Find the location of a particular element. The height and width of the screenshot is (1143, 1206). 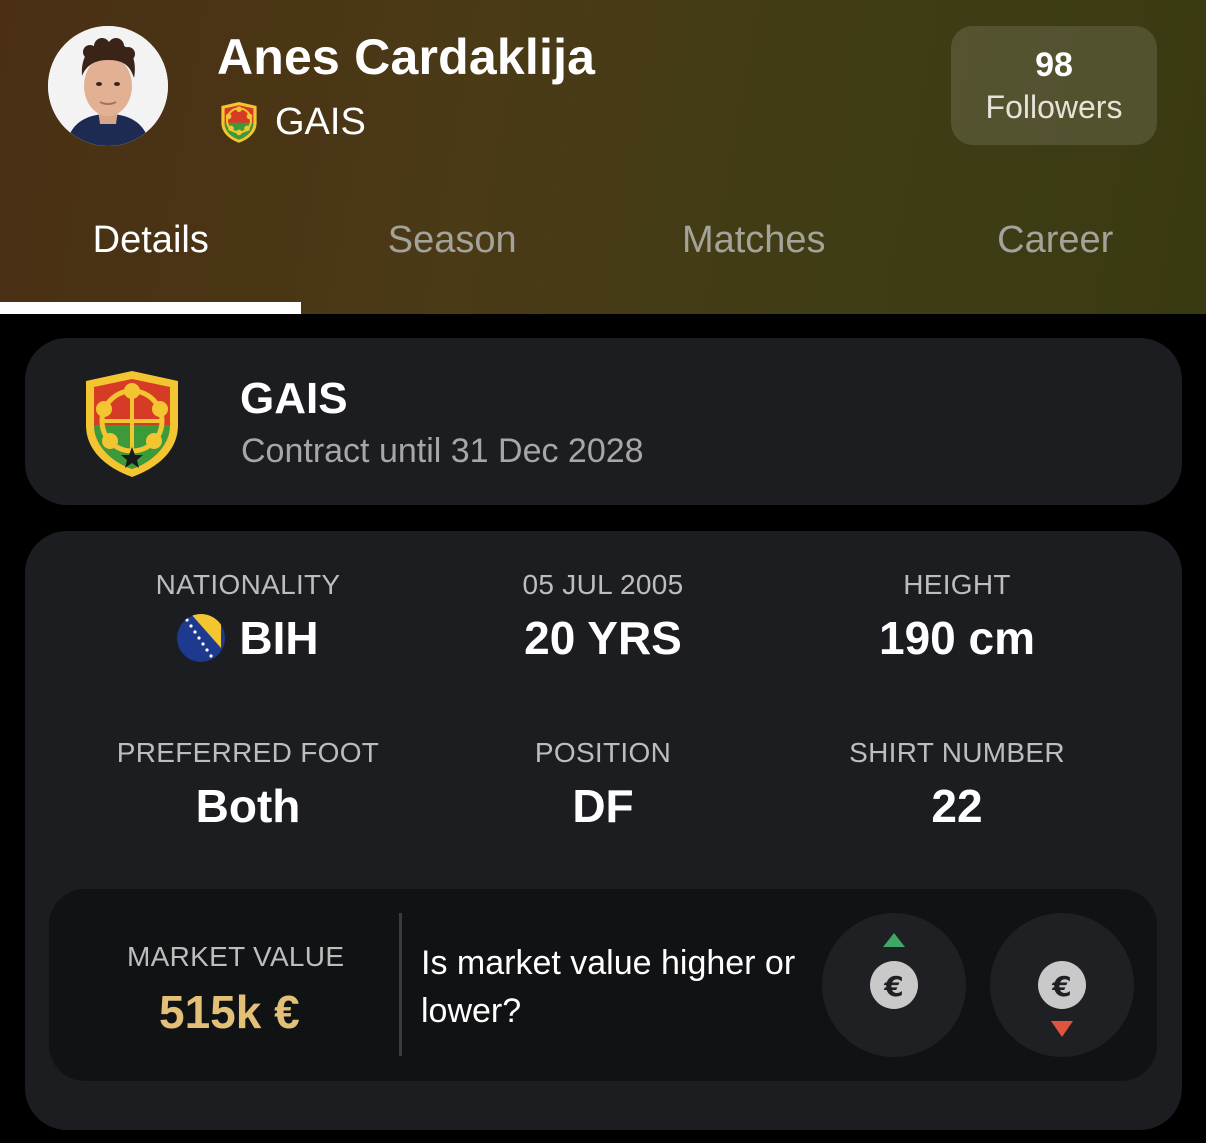

nationality-label: NATIONALITY is located at coordinates (248, 584).